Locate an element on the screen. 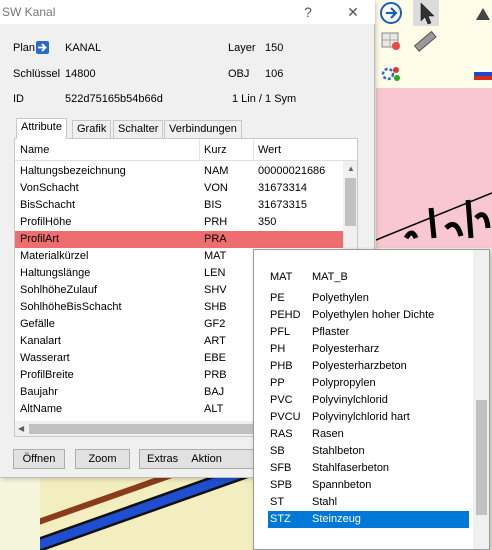  column-header-name: Name is located at coordinates (34, 150).